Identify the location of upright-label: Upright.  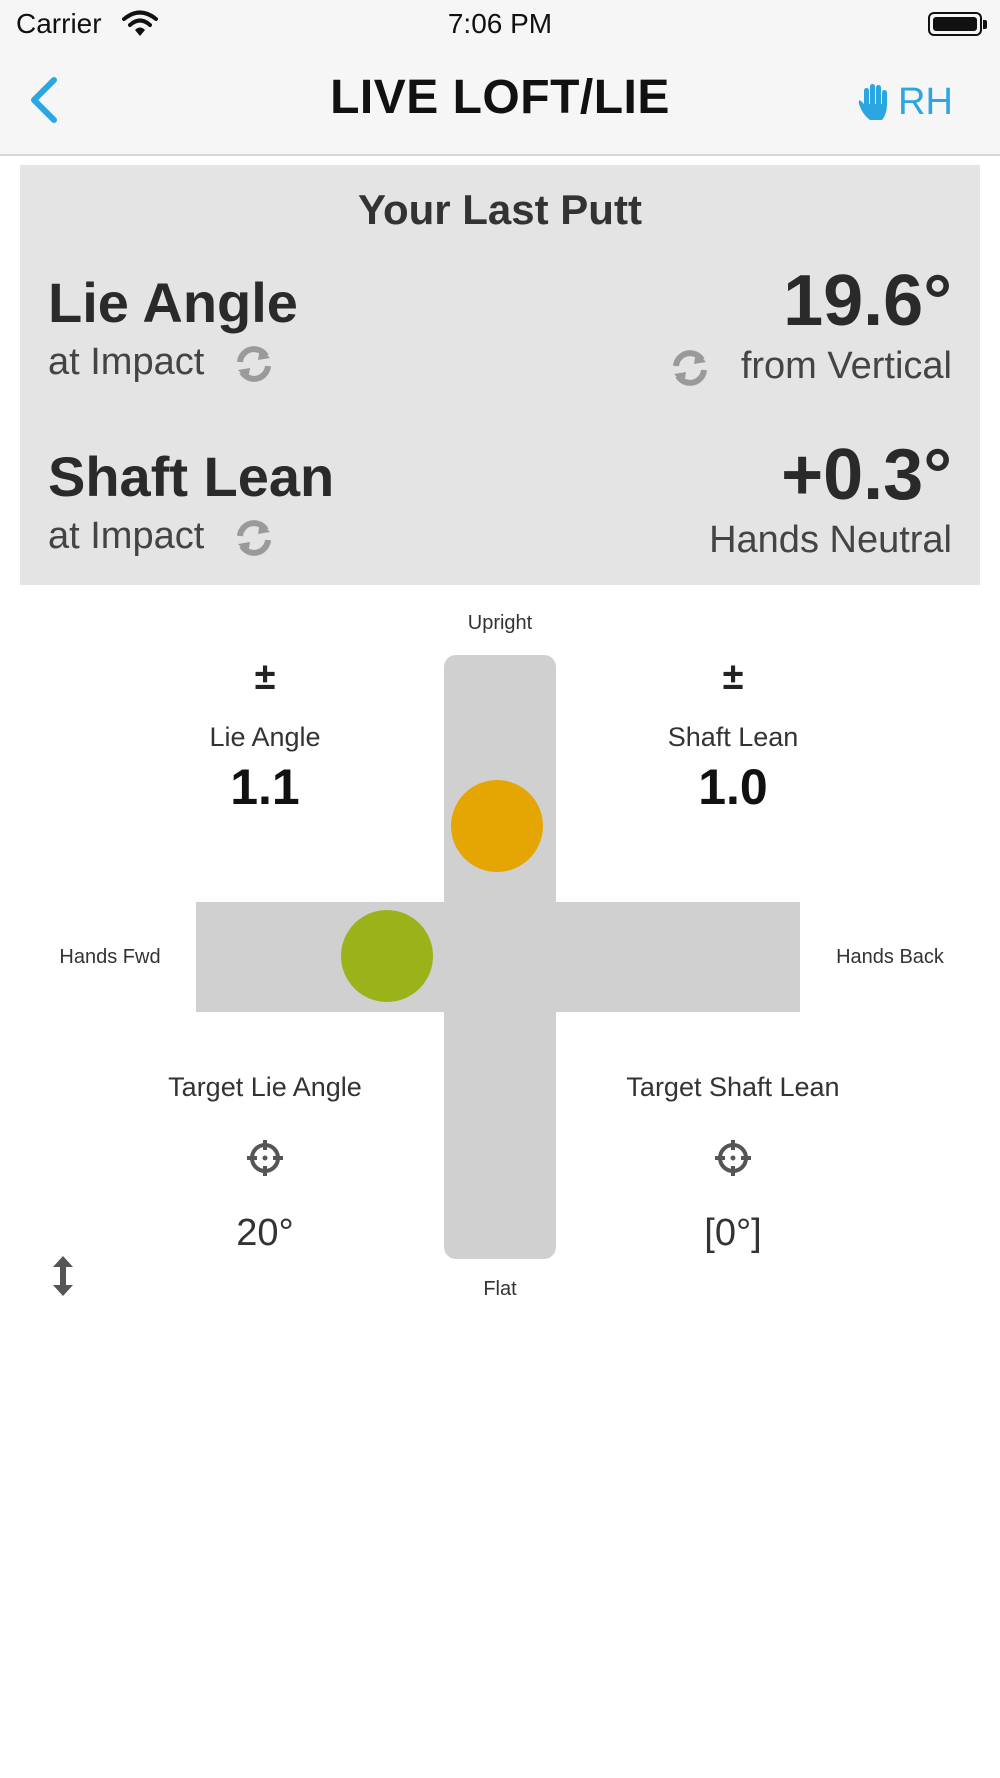
(500, 623).